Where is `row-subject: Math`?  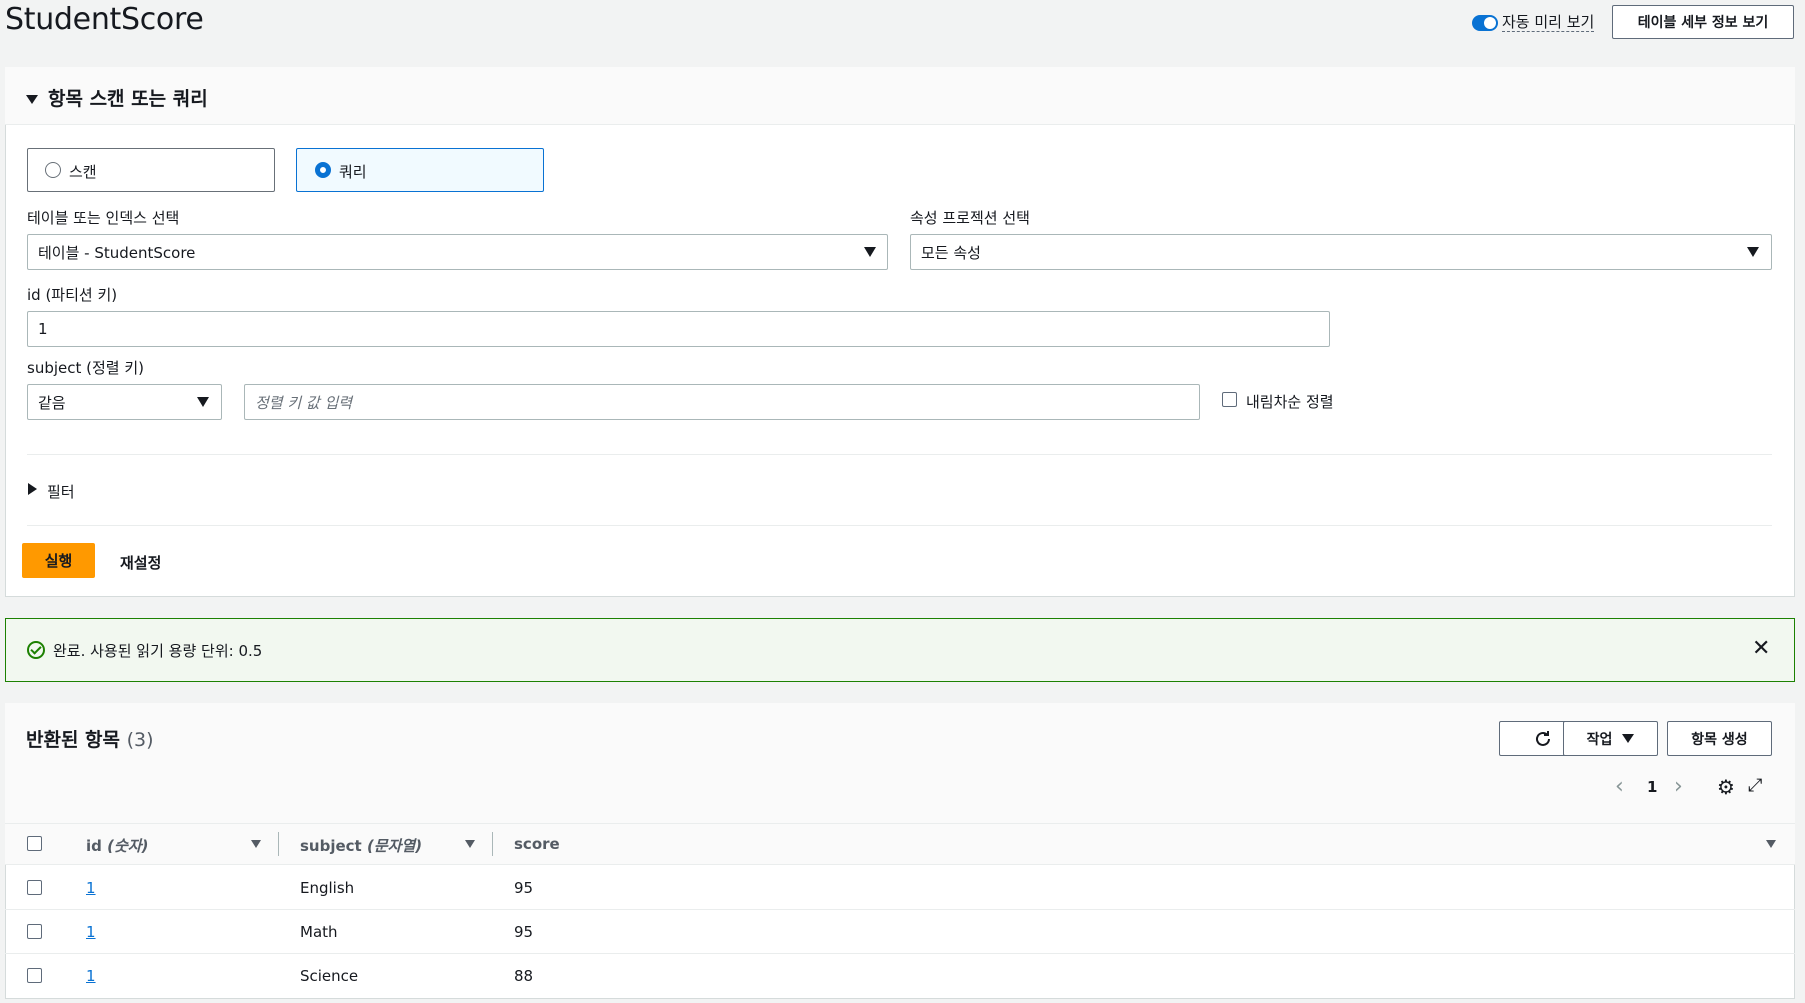
row-subject: Math is located at coordinates (319, 932).